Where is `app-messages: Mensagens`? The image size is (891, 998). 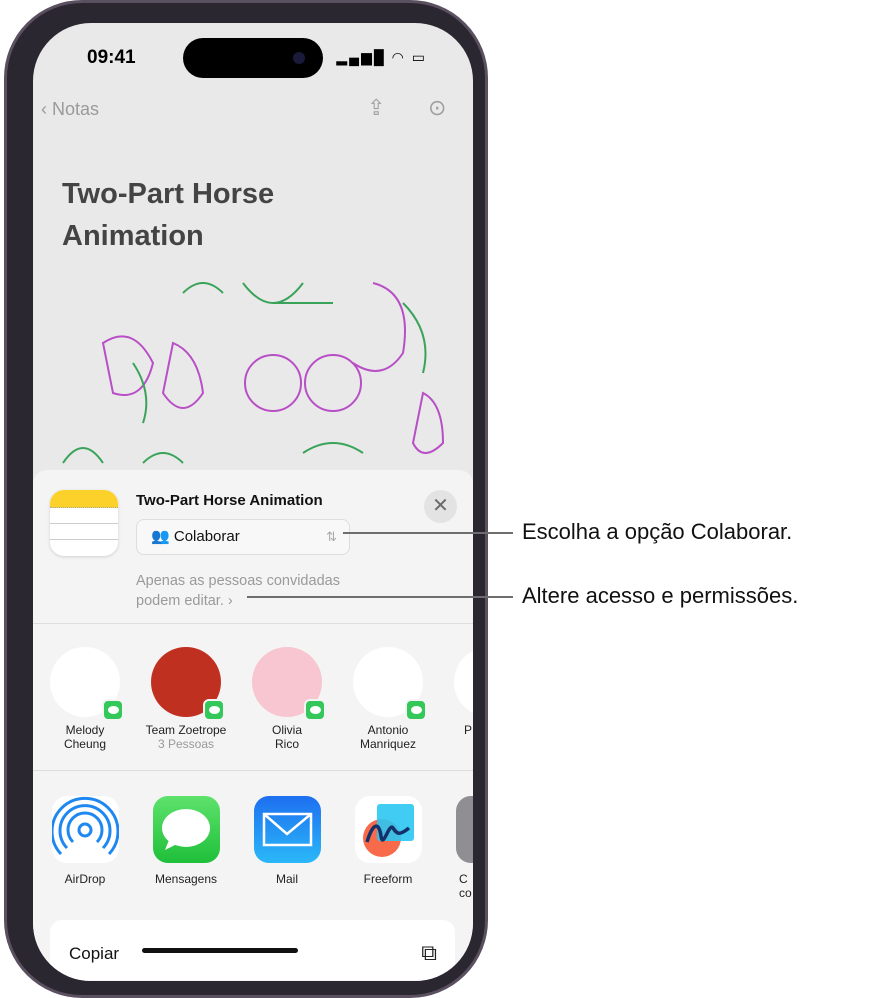
app-messages: Mensagens is located at coordinates (186, 841).